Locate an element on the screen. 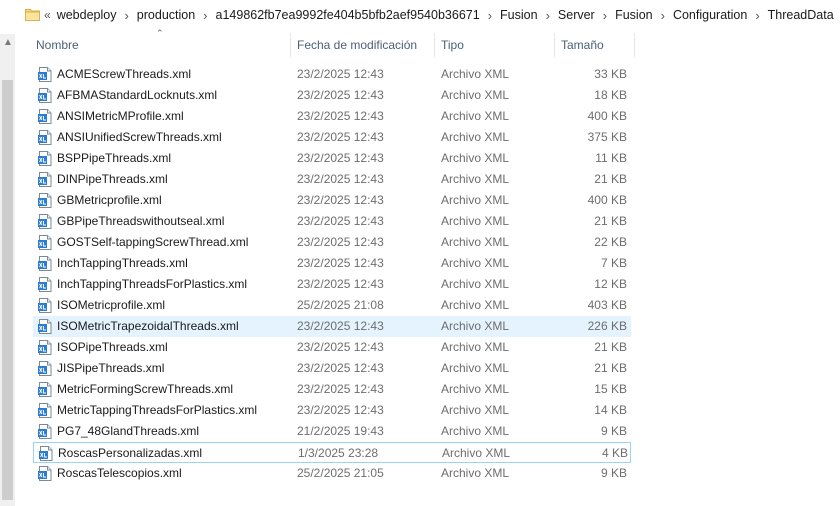  file-name: JISPipeThreads.xml is located at coordinates (111, 368).